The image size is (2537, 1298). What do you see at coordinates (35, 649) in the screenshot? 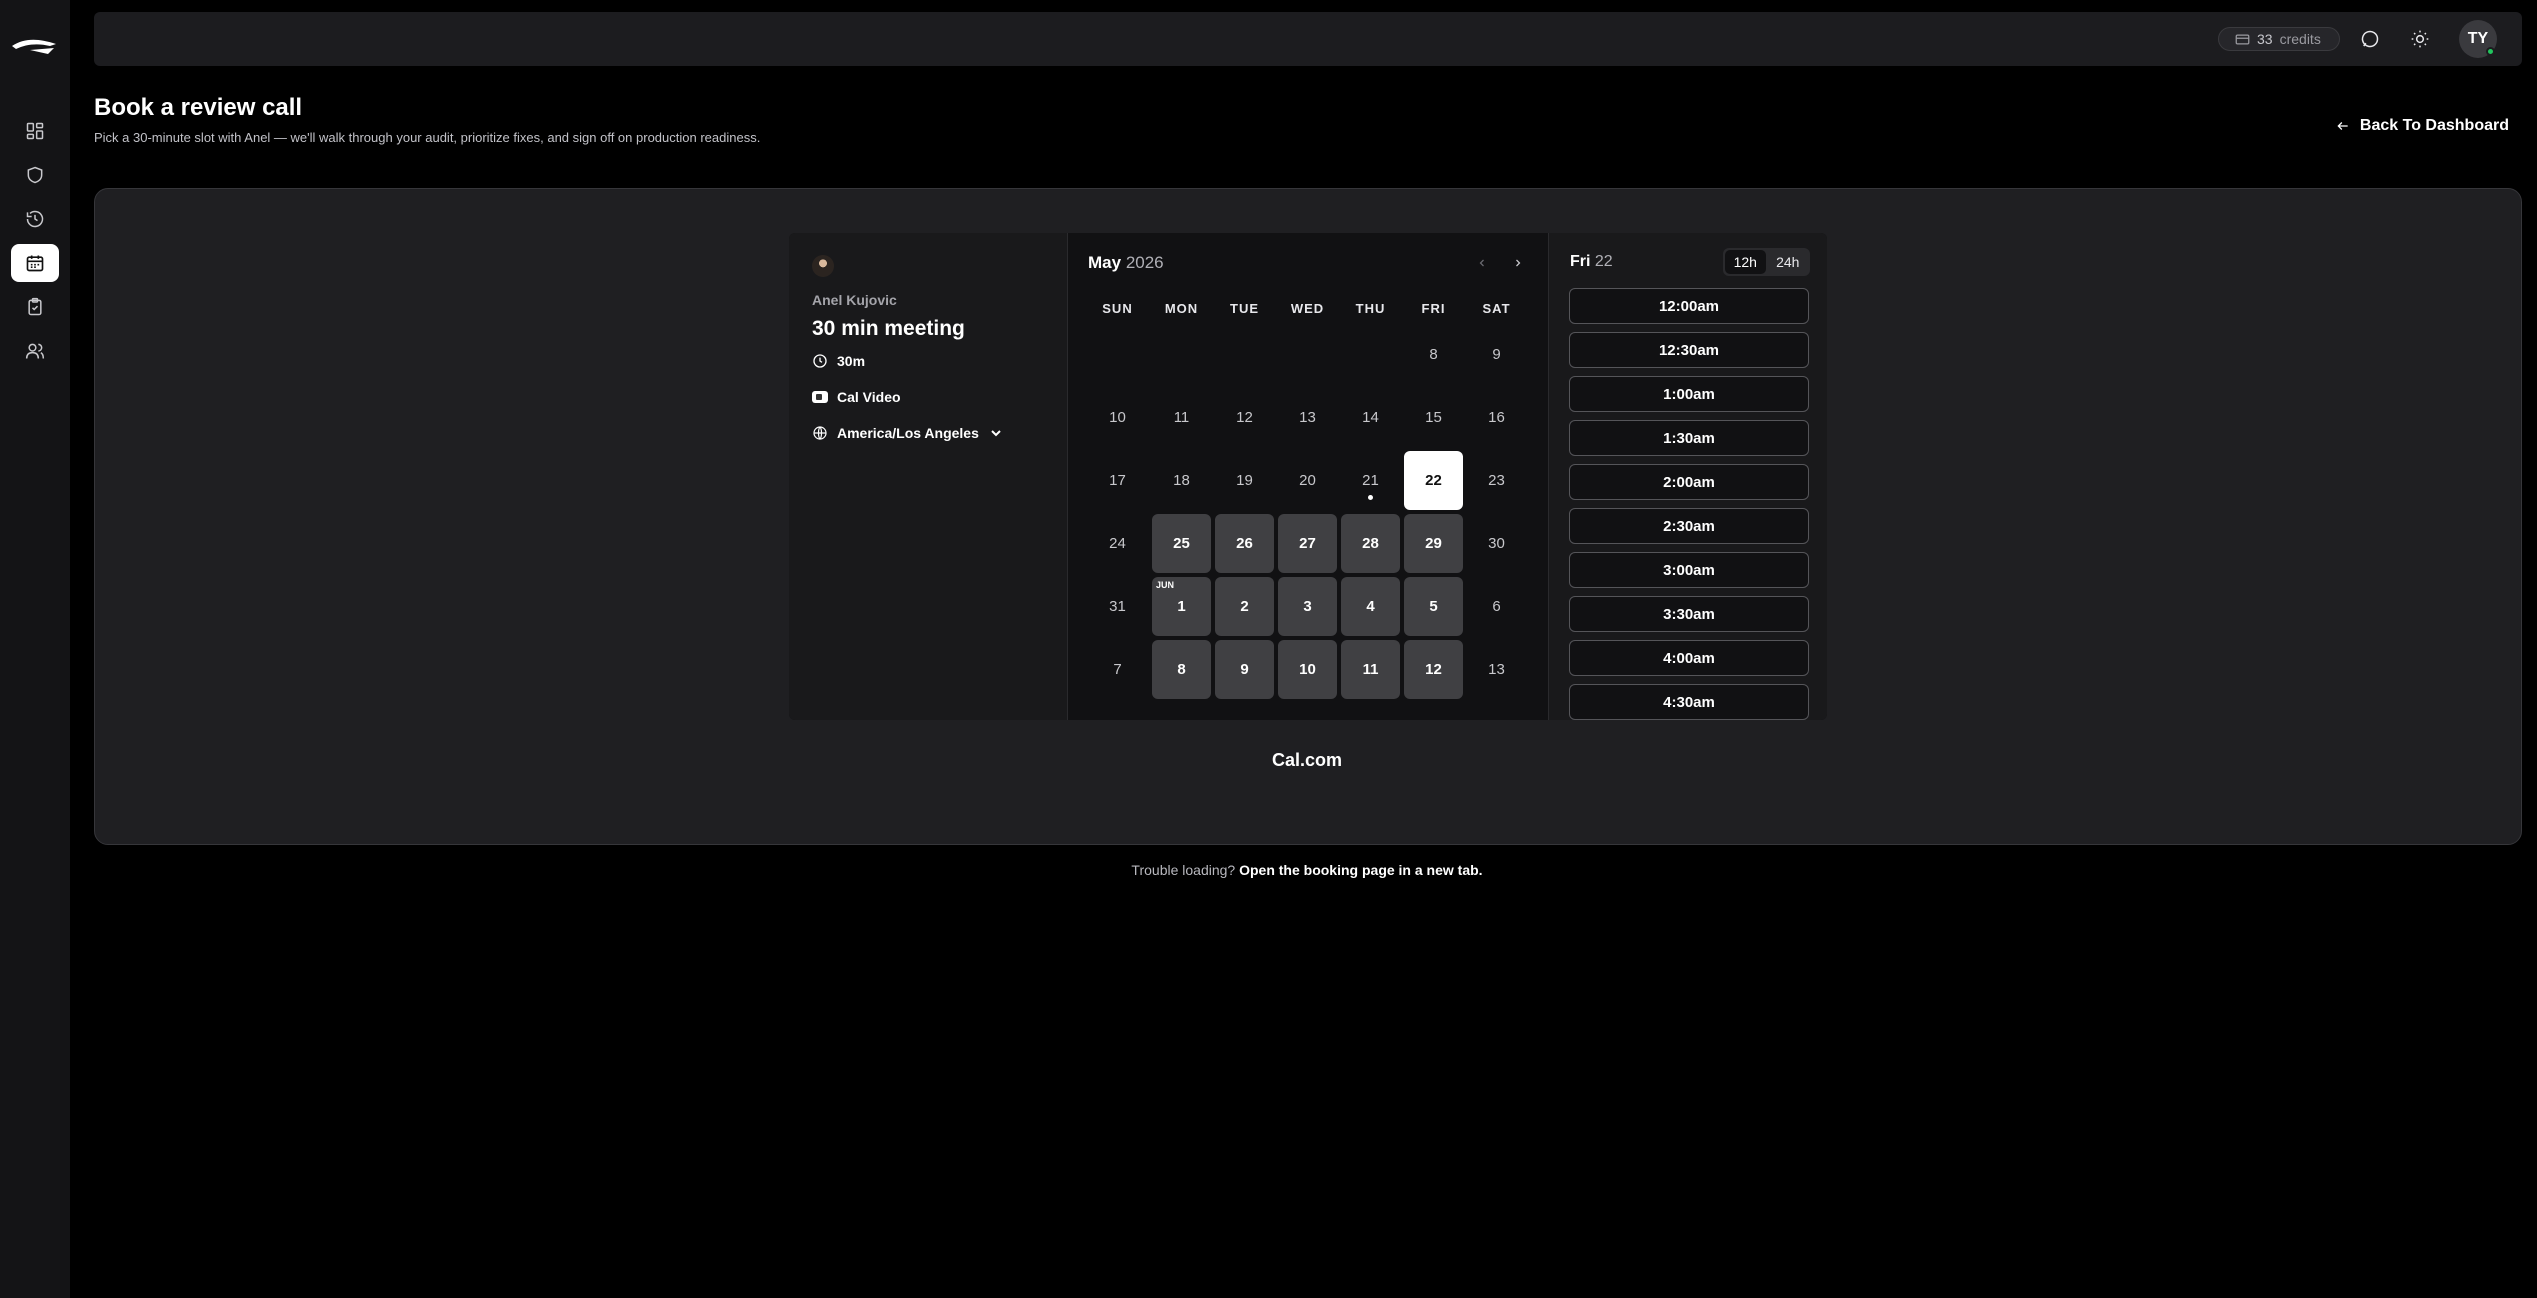
I see `sidebar` at bounding box center [35, 649].